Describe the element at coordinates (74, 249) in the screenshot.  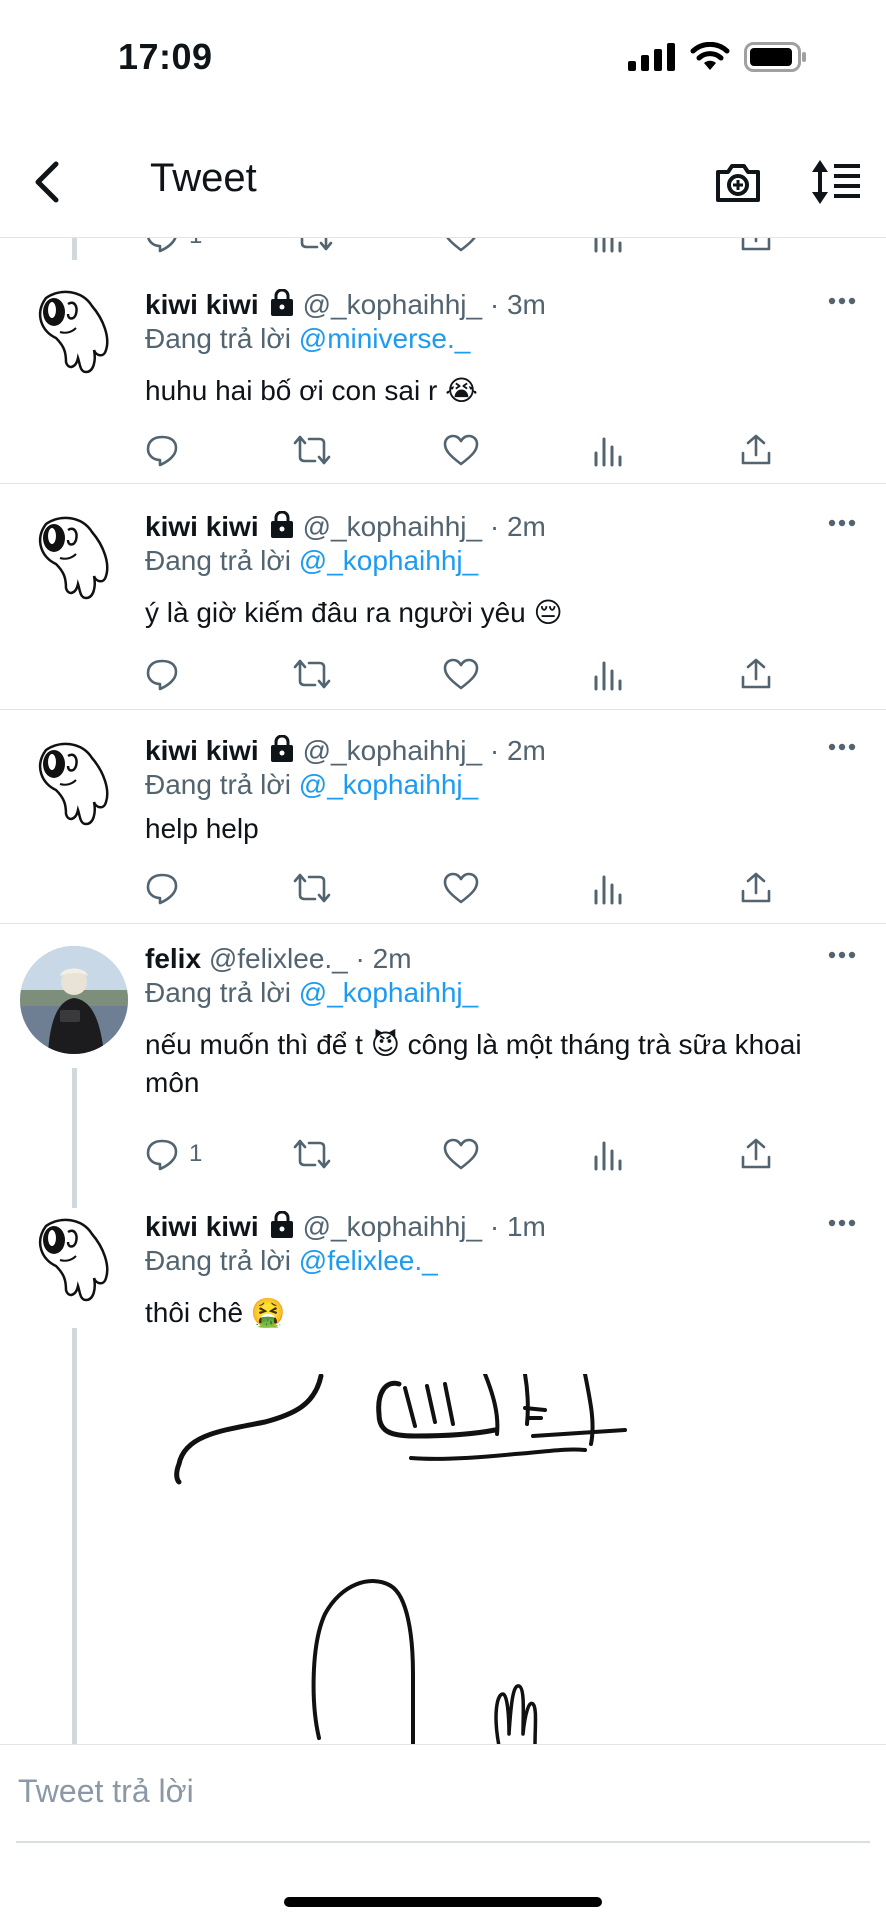
I see `thread-line` at that location.